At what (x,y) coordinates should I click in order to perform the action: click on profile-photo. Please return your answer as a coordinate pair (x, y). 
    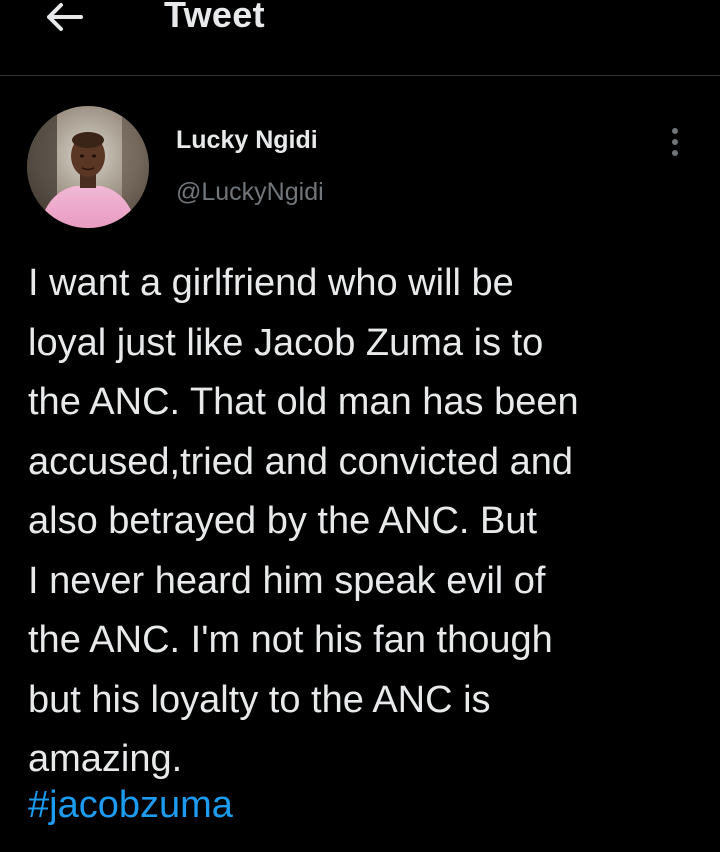
    Looking at the image, I should click on (88, 167).